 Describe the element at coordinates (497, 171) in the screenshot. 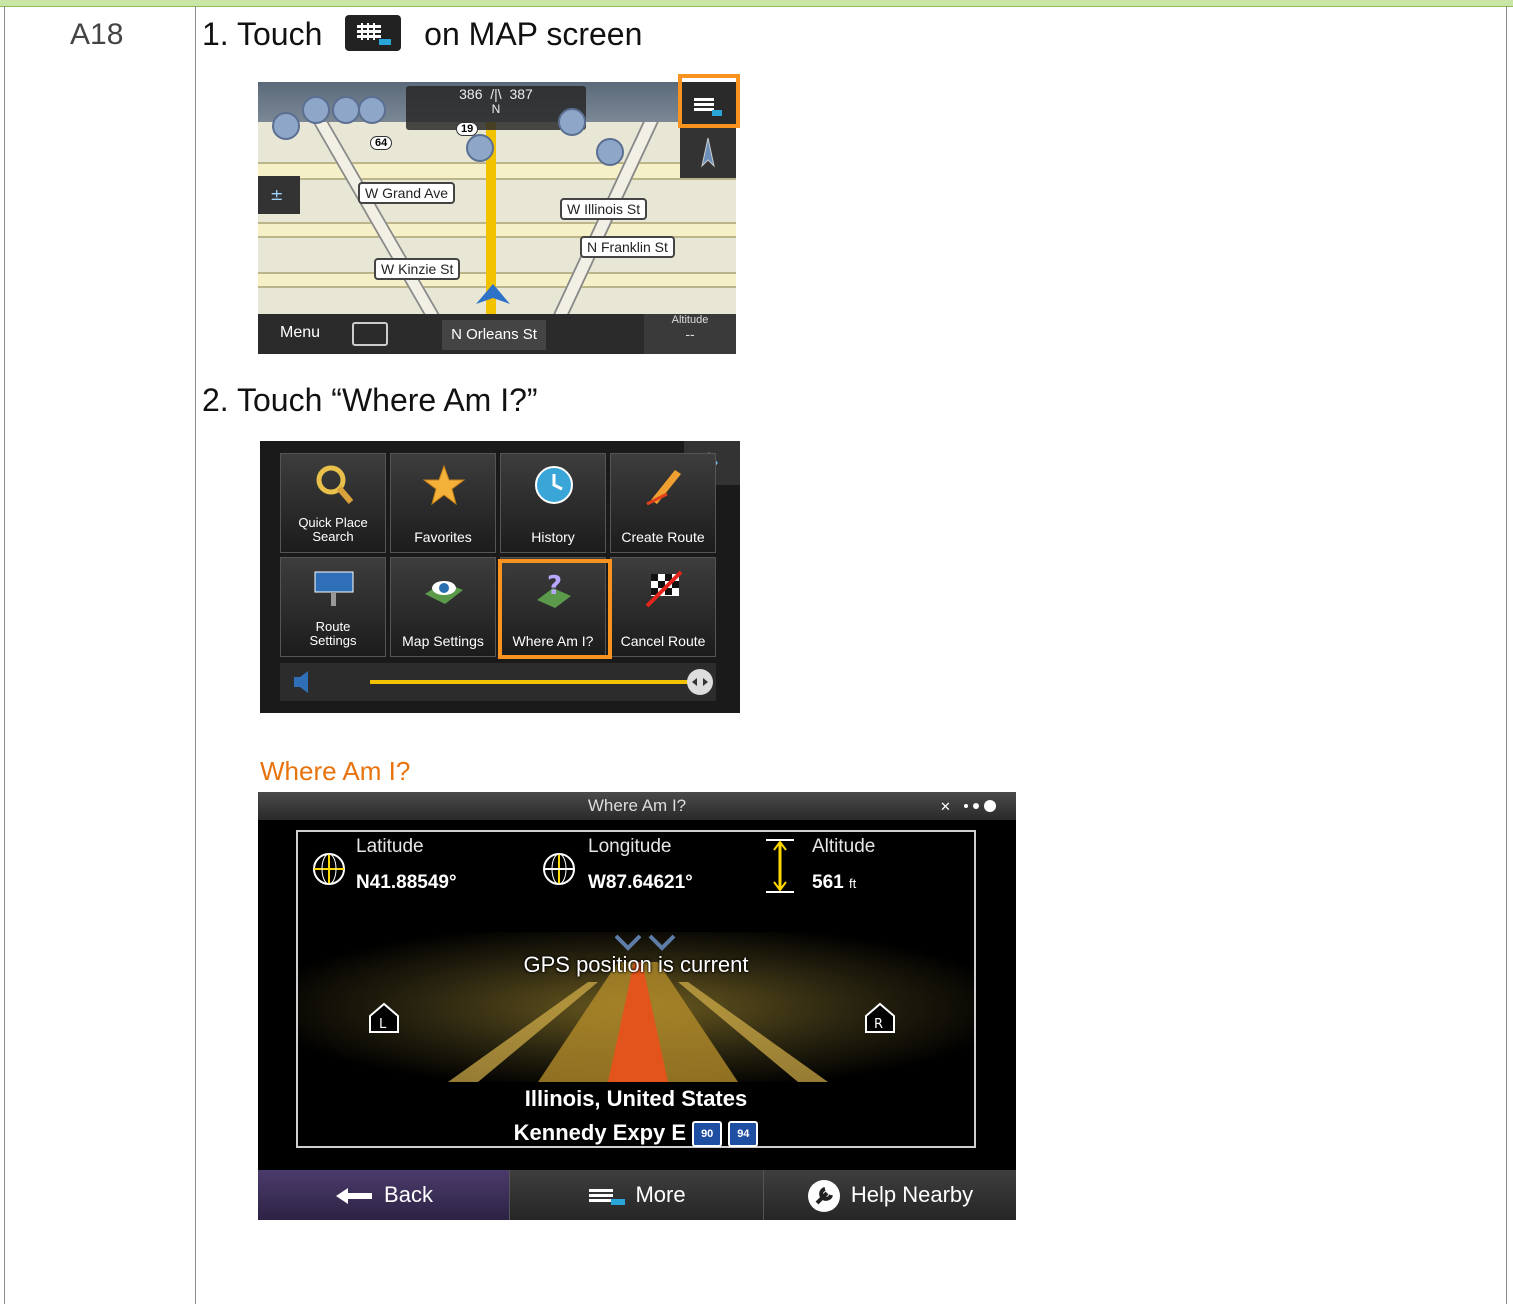

I see `map-road` at that location.